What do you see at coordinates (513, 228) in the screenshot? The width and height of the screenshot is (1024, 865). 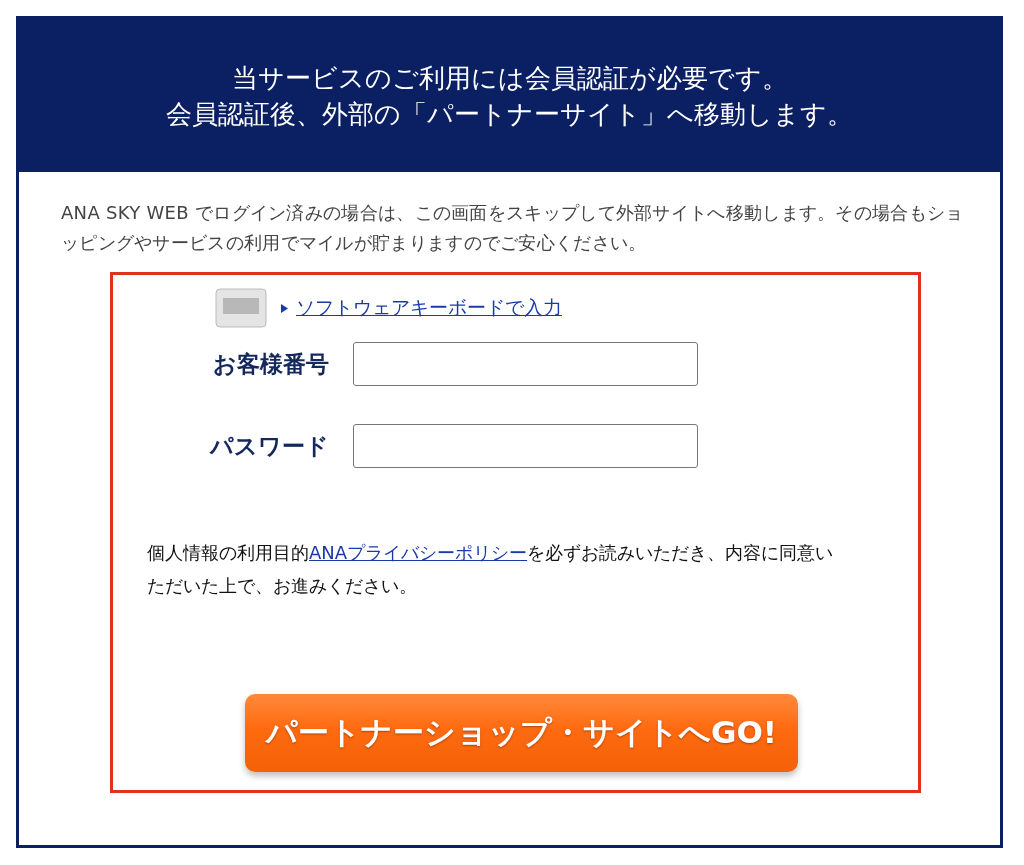 I see `notice-text: ANA SKY WEB でログイン済みの場合は、この画面をスキップして外部サイトへ移動します。その場合もショッピングやサービスの利用でマイルが貯まりますのでご安心ください。` at bounding box center [513, 228].